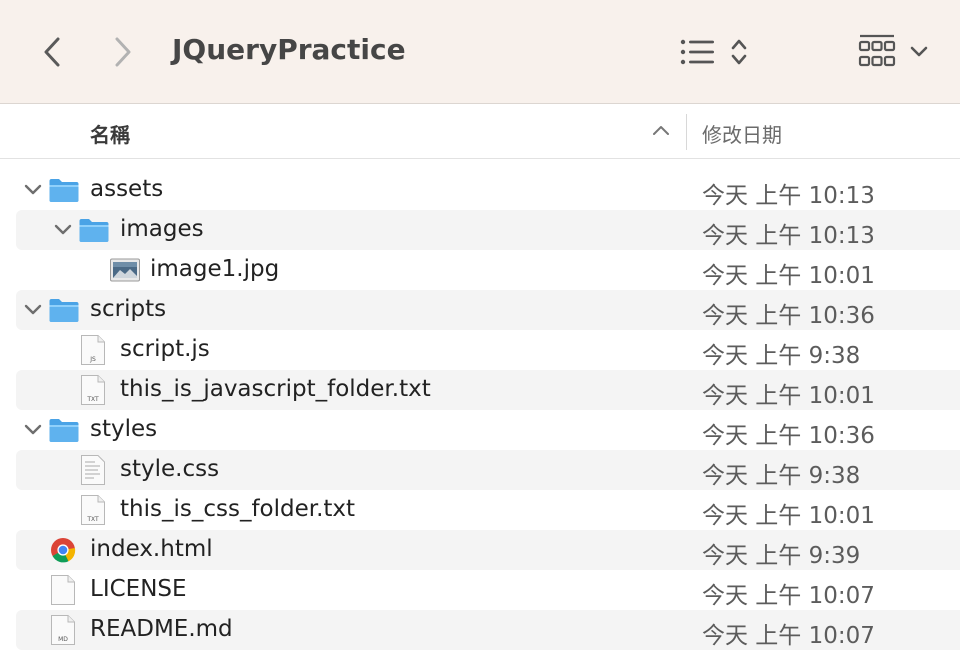  Describe the element at coordinates (697, 52) in the screenshot. I see `list-view-icon` at that location.